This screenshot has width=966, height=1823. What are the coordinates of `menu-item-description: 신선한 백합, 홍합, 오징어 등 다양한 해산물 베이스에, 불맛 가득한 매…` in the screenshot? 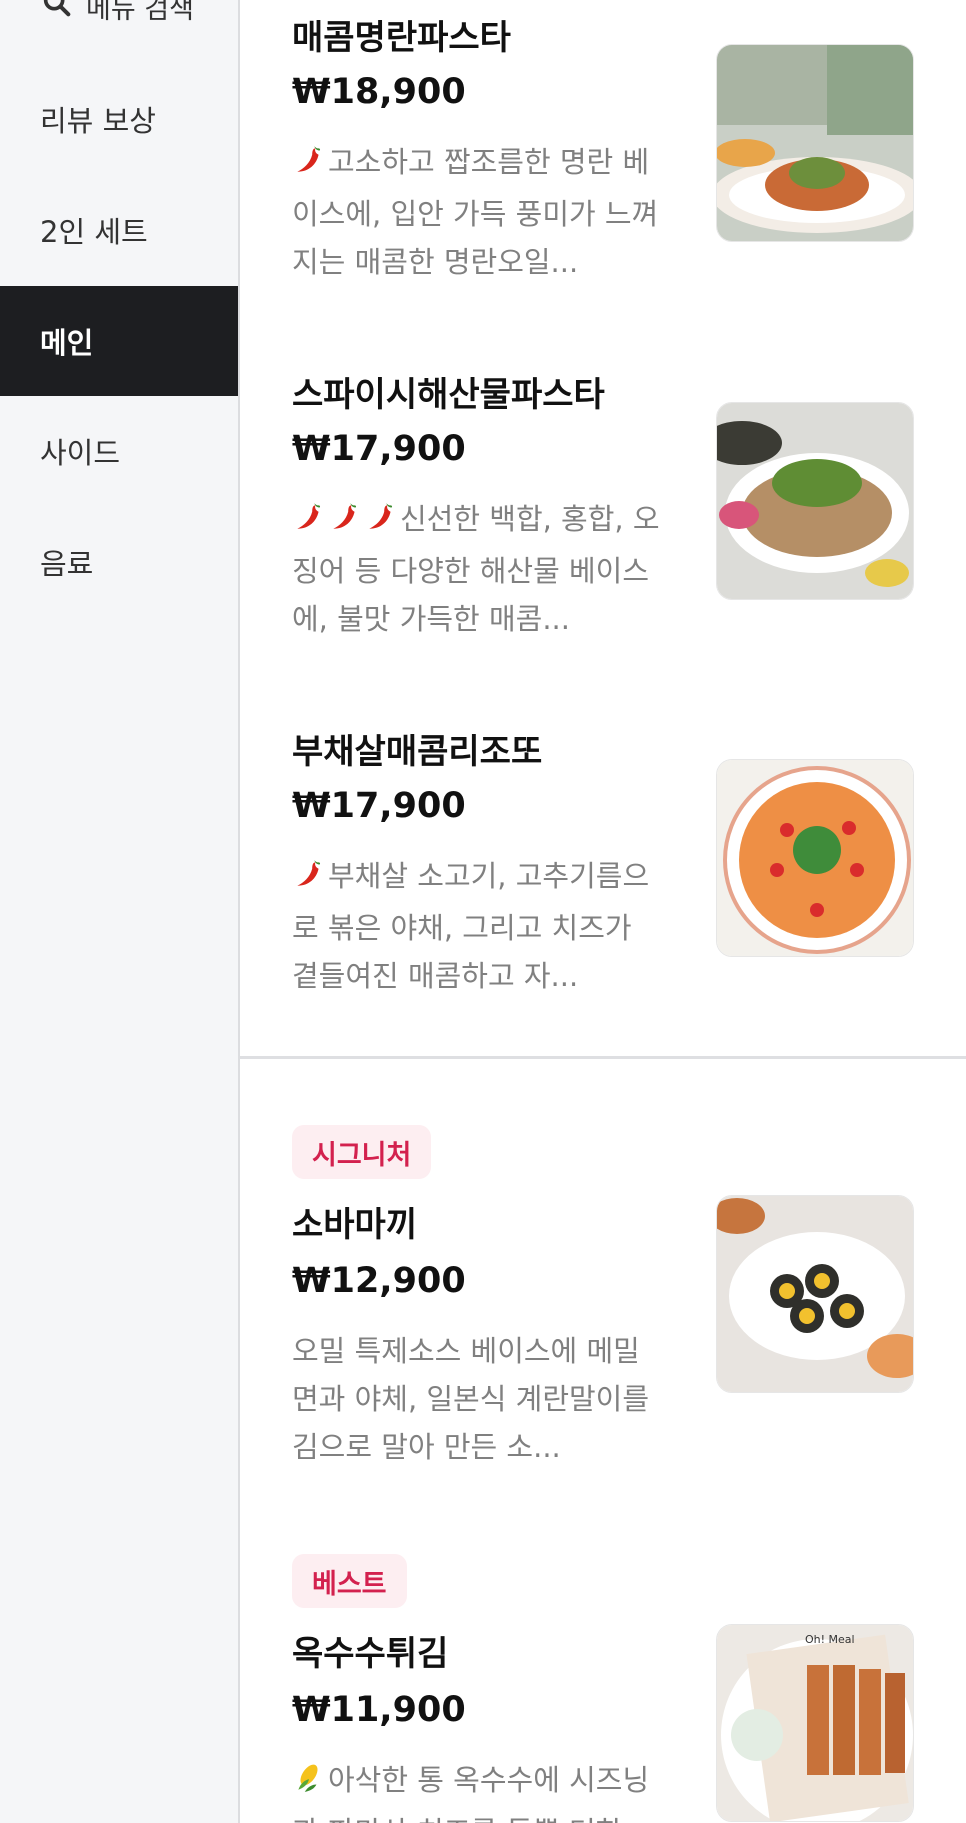 It's located at (477, 567).